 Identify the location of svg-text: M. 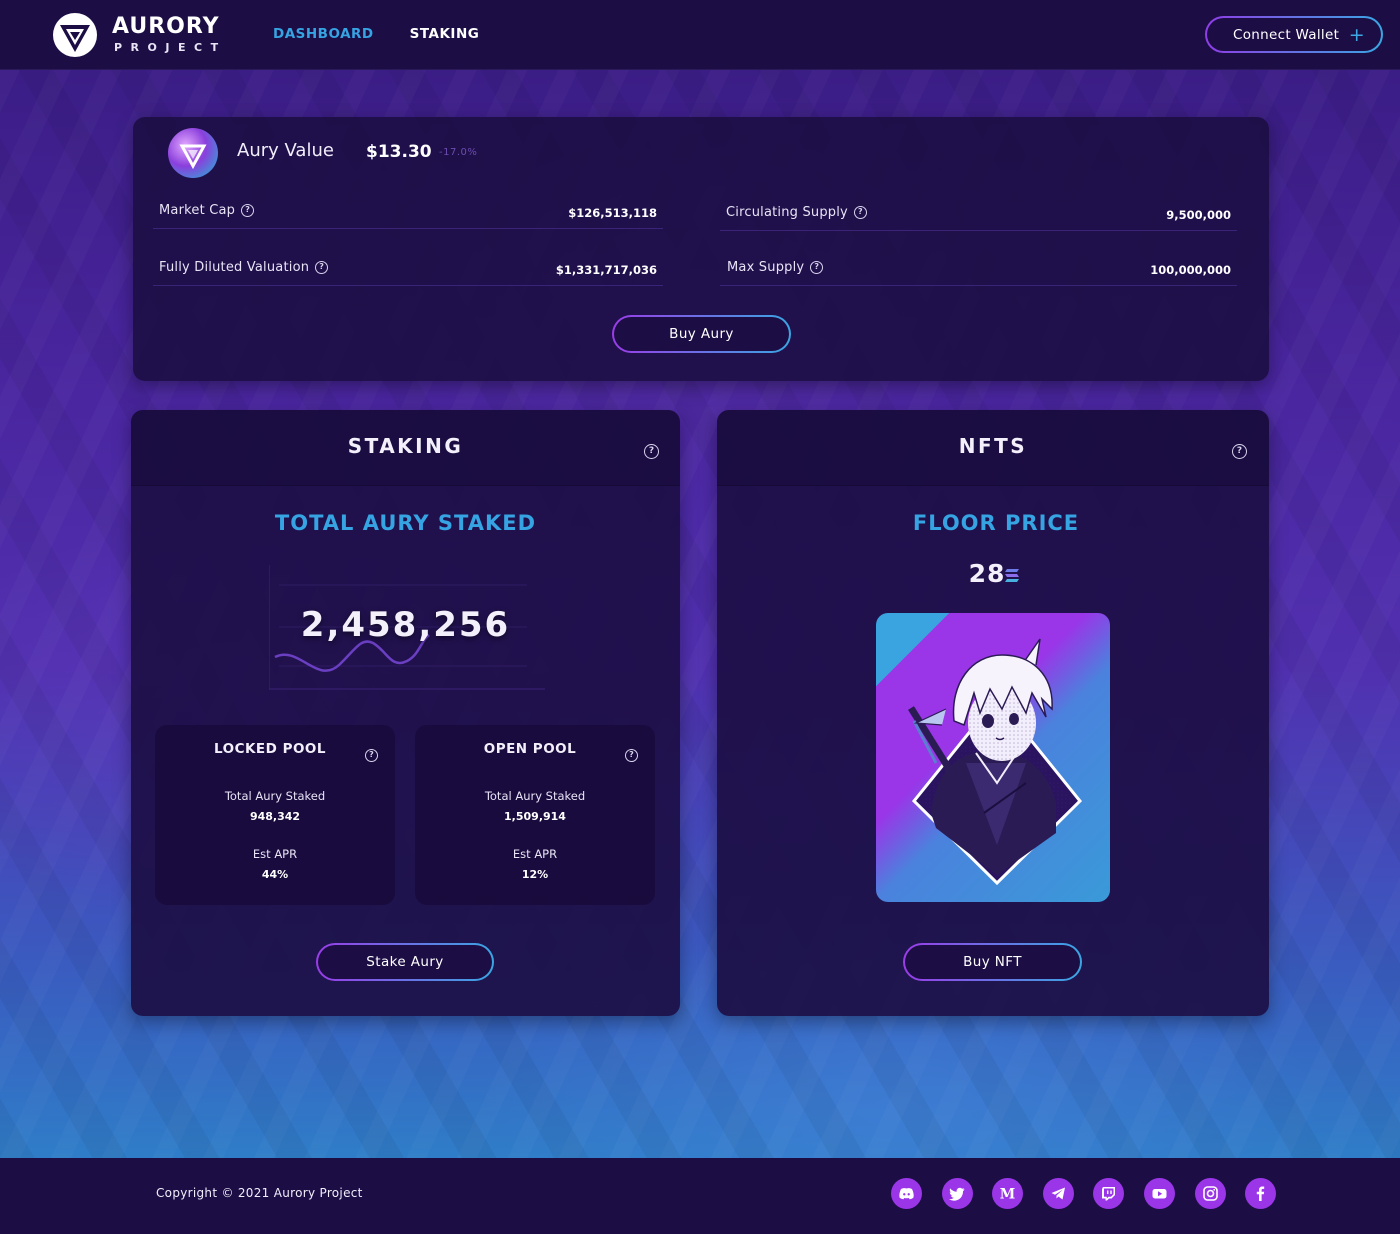
(1008, 1195).